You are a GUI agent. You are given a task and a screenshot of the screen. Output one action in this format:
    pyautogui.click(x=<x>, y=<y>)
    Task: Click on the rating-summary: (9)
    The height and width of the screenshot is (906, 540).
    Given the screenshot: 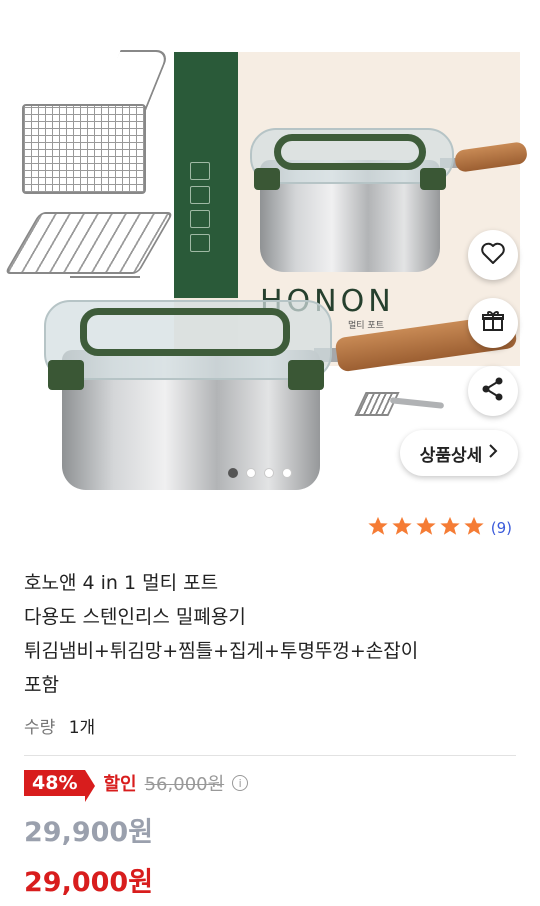 What is the action you would take?
    pyautogui.click(x=439, y=528)
    